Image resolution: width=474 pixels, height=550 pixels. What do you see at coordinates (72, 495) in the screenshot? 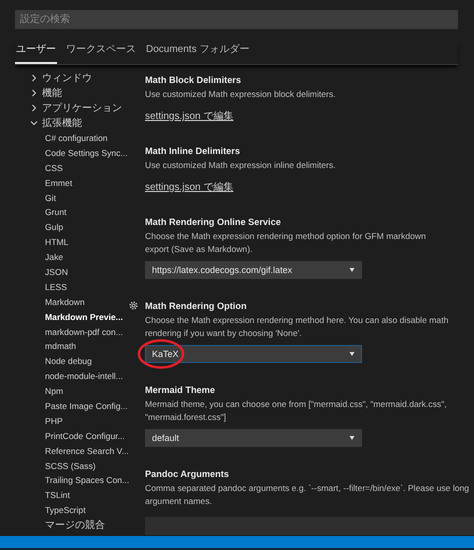
I see `tree-item: TSLint` at bounding box center [72, 495].